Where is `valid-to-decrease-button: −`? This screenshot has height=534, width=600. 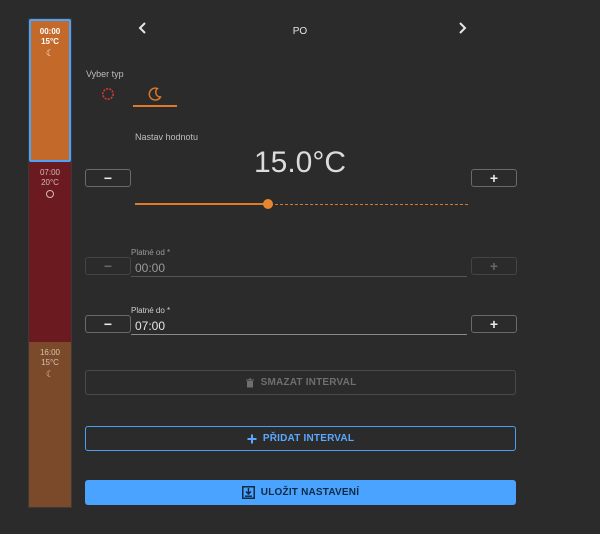 valid-to-decrease-button: − is located at coordinates (108, 324).